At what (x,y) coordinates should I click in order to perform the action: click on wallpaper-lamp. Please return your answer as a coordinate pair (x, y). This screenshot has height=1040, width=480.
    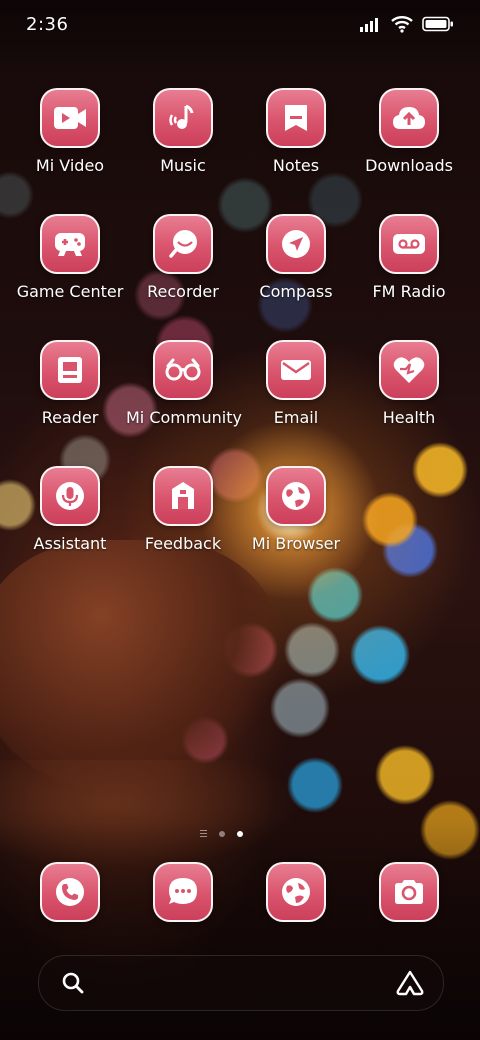
    Looking at the image, I should click on (140, 665).